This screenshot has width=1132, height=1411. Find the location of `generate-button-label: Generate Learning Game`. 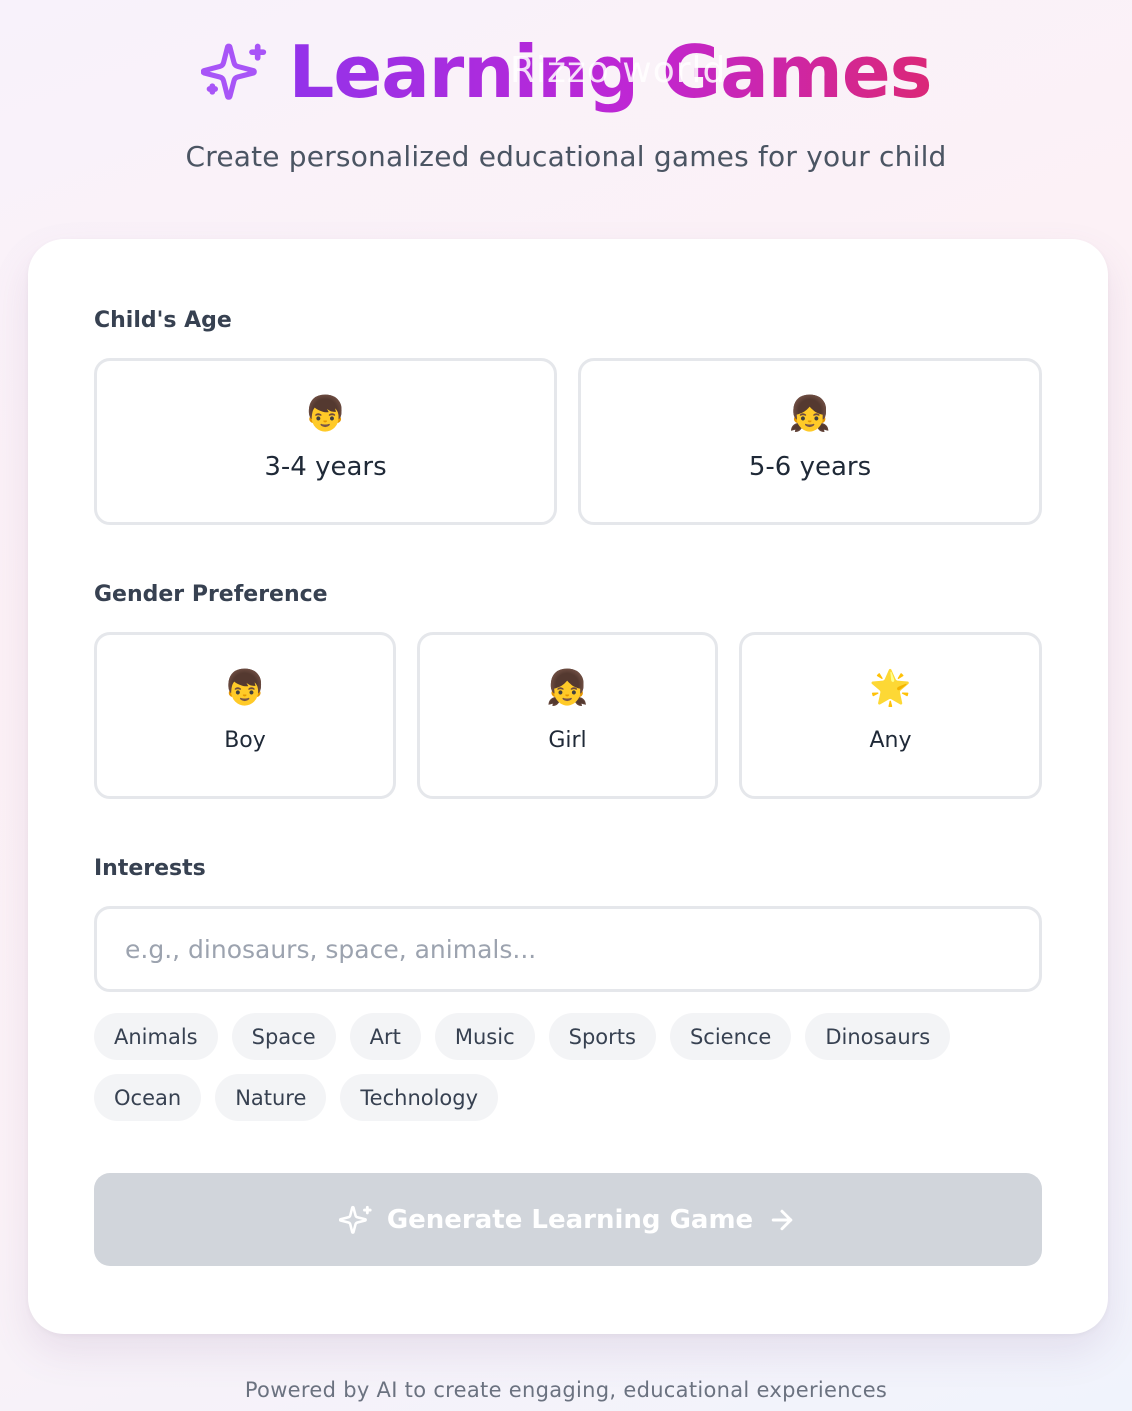

generate-button-label: Generate Learning Game is located at coordinates (570, 1219).